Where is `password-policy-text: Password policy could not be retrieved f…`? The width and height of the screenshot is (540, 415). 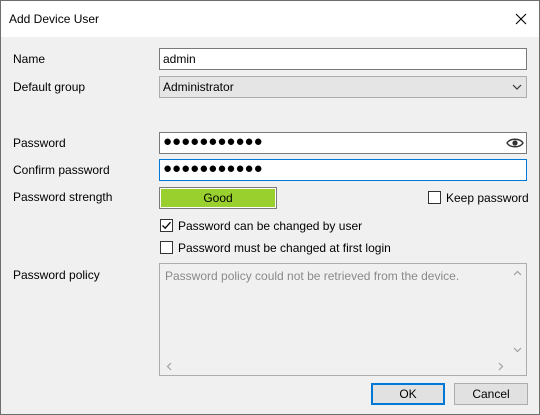 password-policy-text: Password policy could not be retrieved f… is located at coordinates (312, 276).